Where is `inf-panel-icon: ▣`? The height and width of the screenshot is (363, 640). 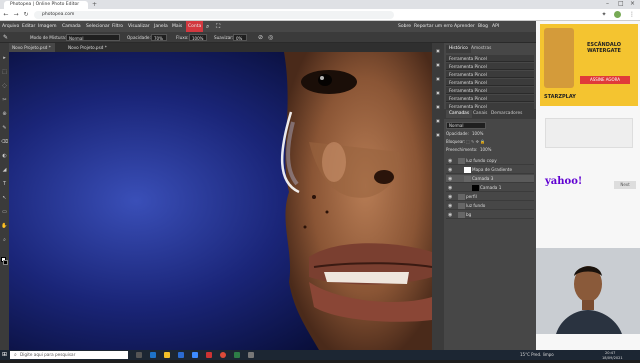
inf-panel-icon: ▣ is located at coordinates (438, 51).